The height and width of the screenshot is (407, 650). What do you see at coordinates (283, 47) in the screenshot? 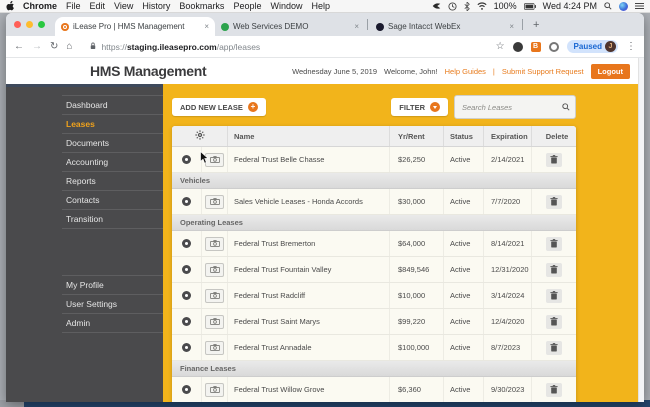
I see `omnibox: https://staging.ileasepro.com/app/leases` at bounding box center [283, 47].